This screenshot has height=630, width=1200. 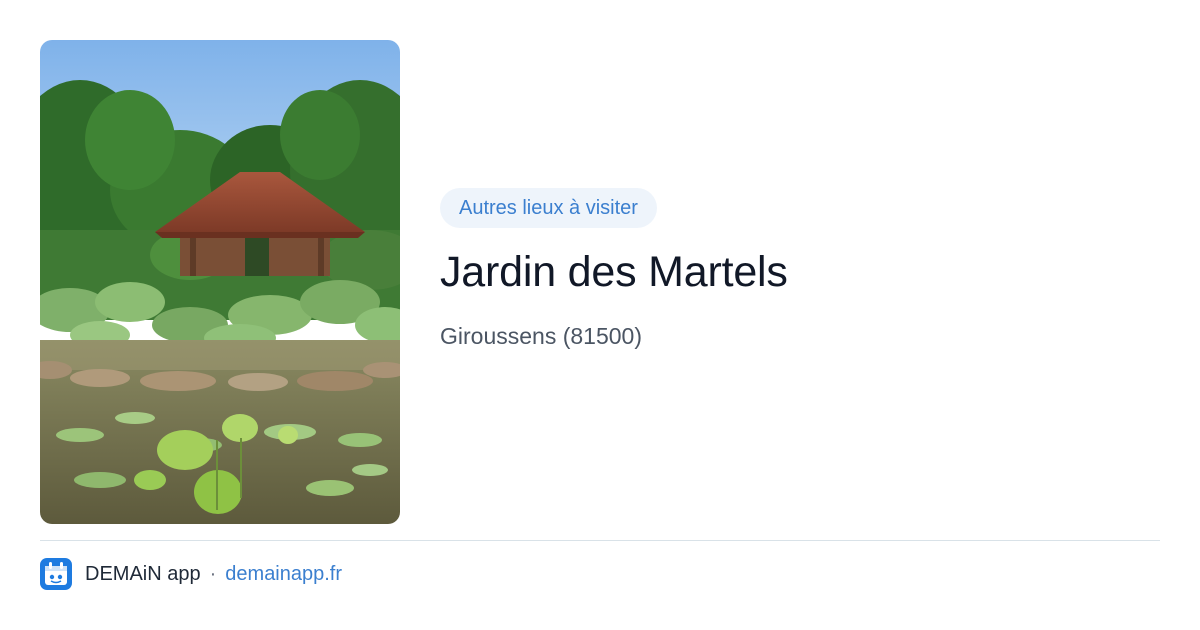 What do you see at coordinates (614, 272) in the screenshot?
I see `place-title: Jardin des Martels` at bounding box center [614, 272].